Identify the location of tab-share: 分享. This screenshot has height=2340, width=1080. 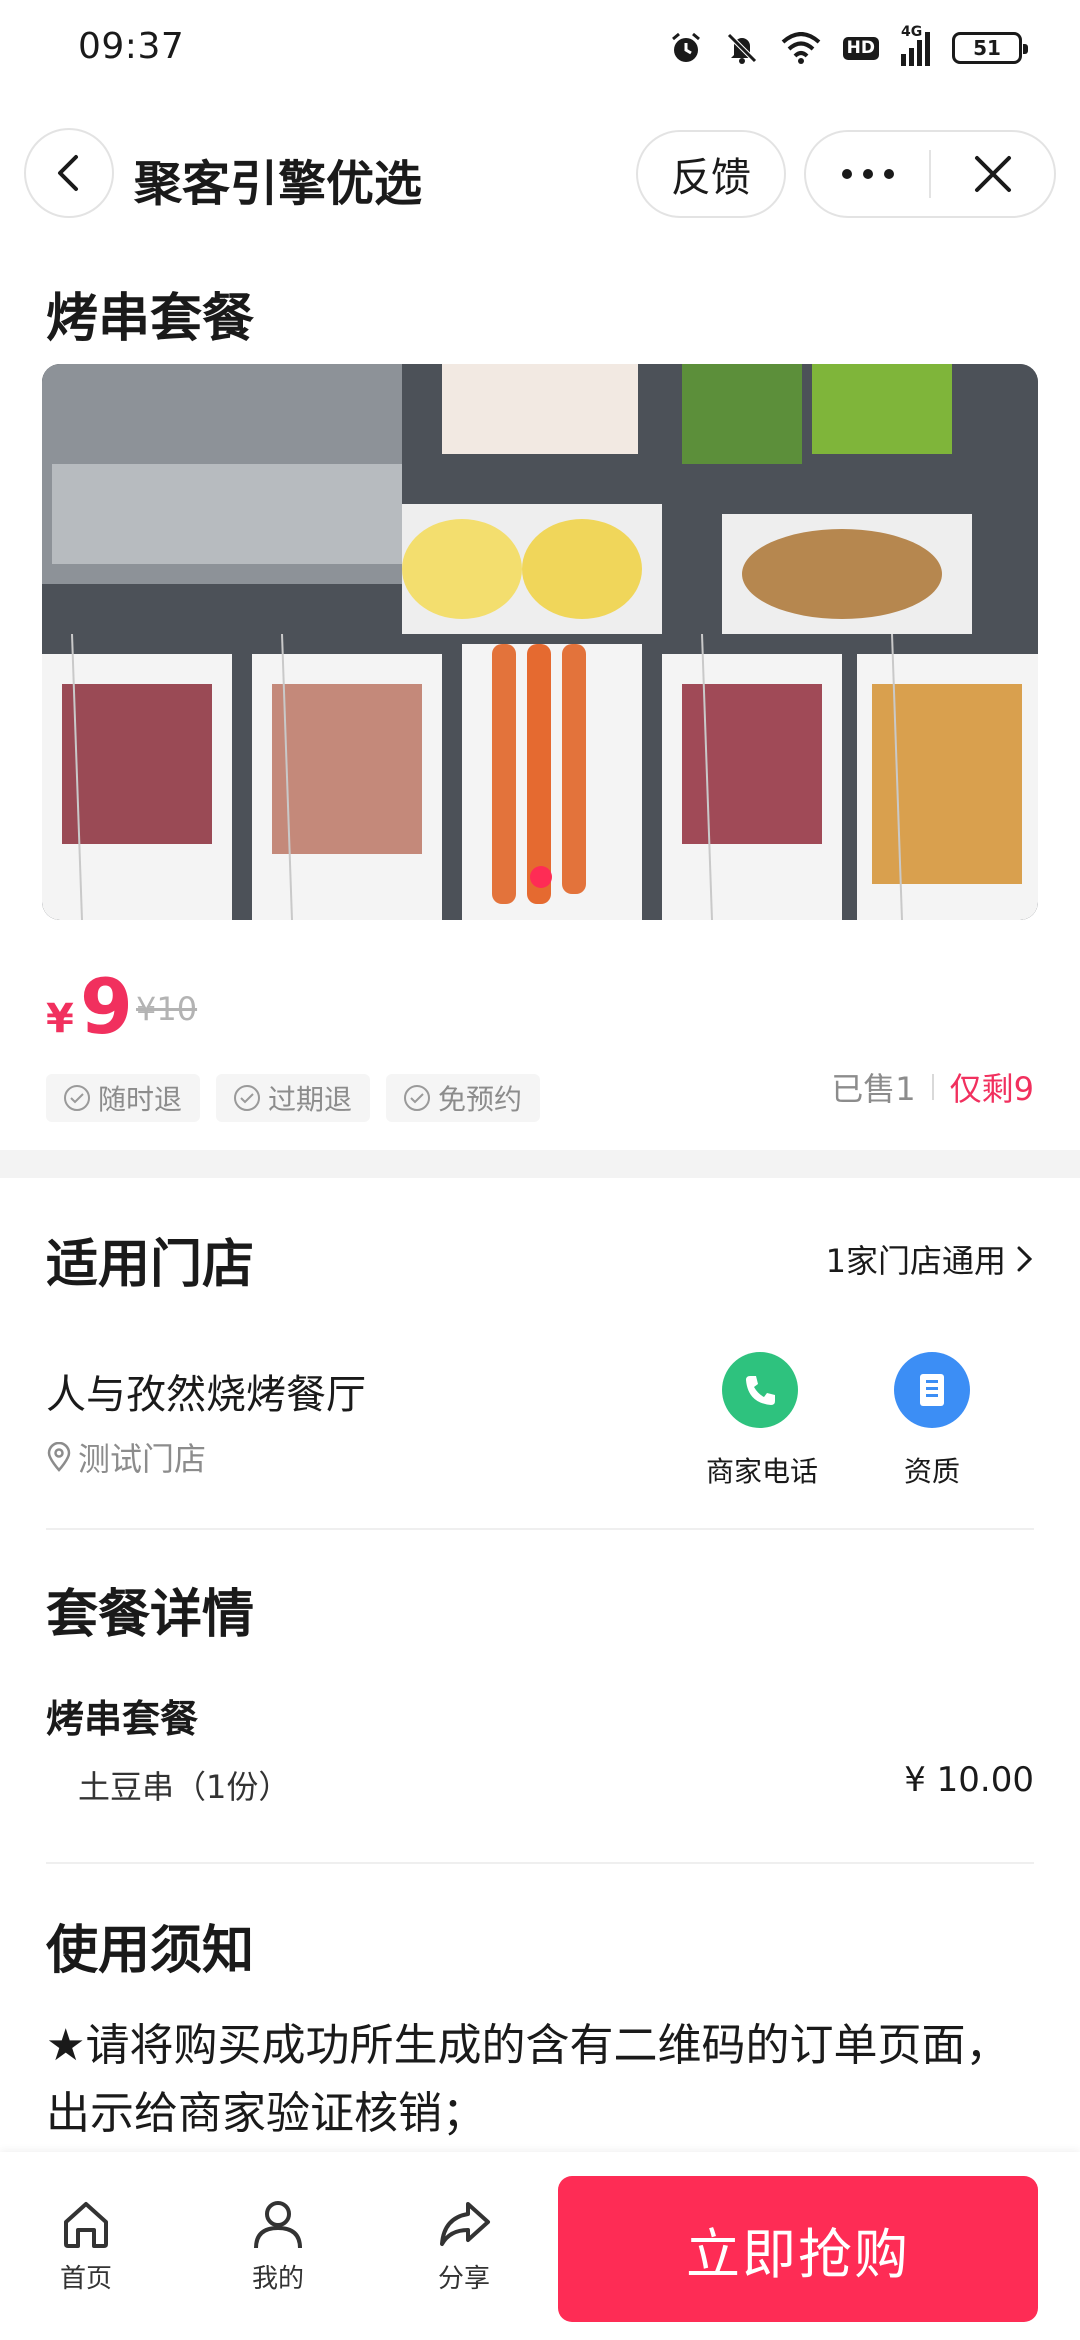
(464, 2245).